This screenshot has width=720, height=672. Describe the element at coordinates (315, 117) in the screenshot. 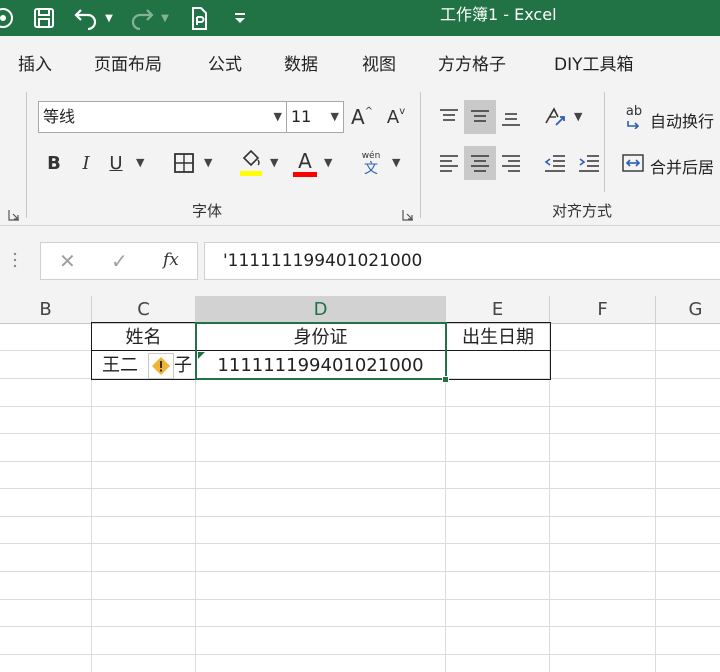

I see `font-size-combobox: 11 ▼` at that location.